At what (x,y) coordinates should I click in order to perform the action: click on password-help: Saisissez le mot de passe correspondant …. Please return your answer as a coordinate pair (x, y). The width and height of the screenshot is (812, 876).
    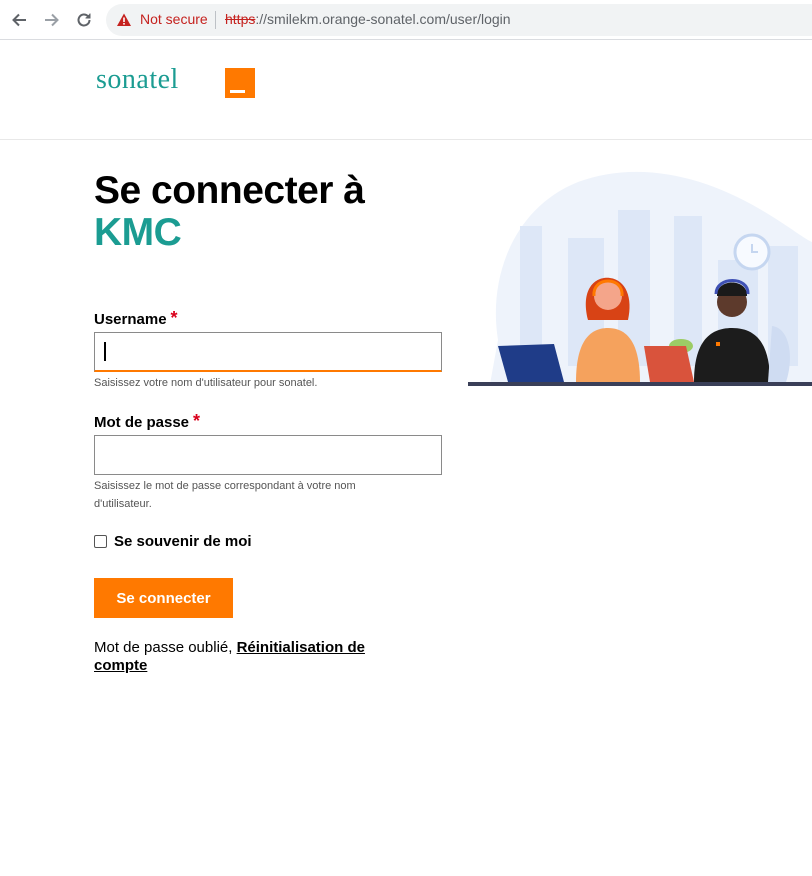
    Looking at the image, I should click on (225, 495).